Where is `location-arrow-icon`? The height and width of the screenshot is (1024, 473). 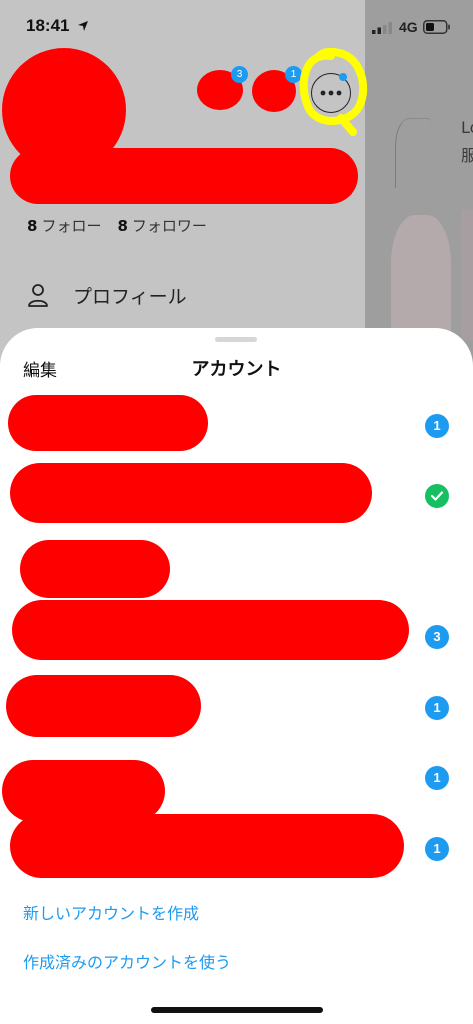 location-arrow-icon is located at coordinates (83, 26).